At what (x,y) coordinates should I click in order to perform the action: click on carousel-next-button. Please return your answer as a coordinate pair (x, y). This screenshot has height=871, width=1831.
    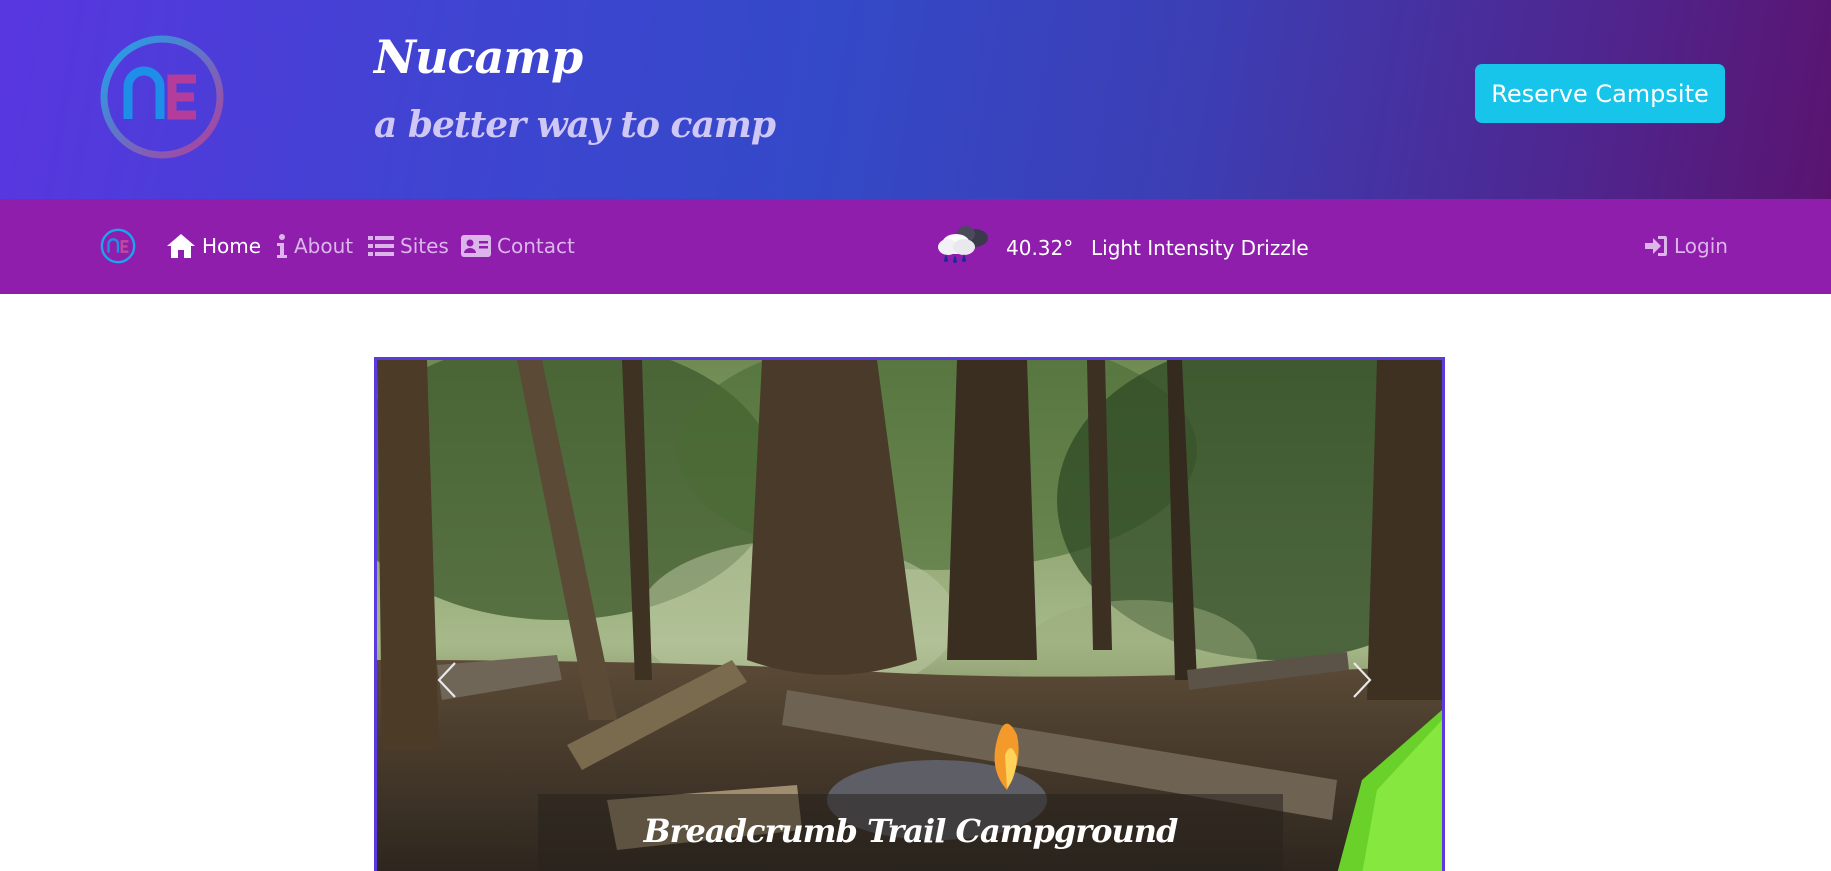
    Looking at the image, I should click on (1362, 680).